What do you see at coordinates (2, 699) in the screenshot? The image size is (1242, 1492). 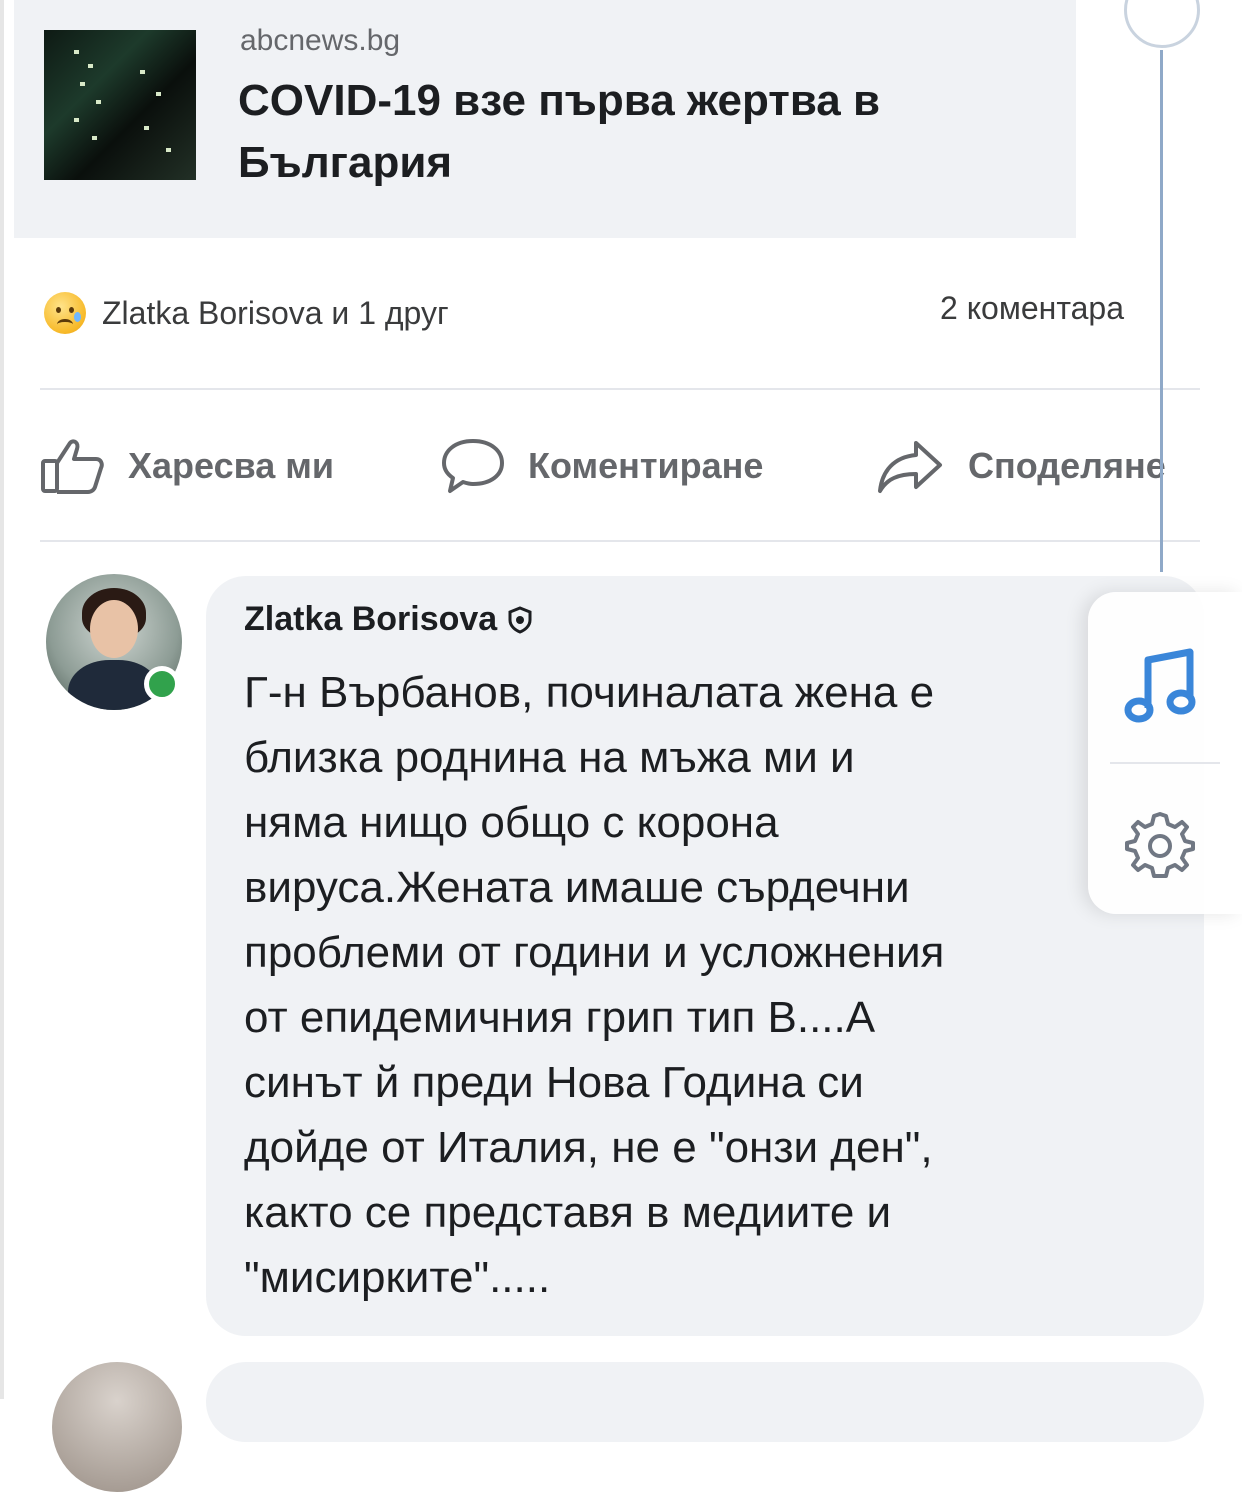 I see `left-frame-border` at bounding box center [2, 699].